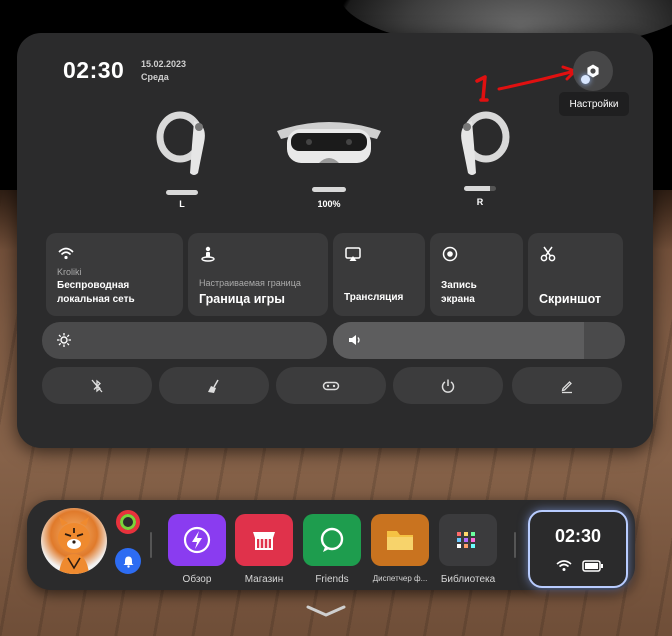  I want to click on folder-icon, so click(400, 540).